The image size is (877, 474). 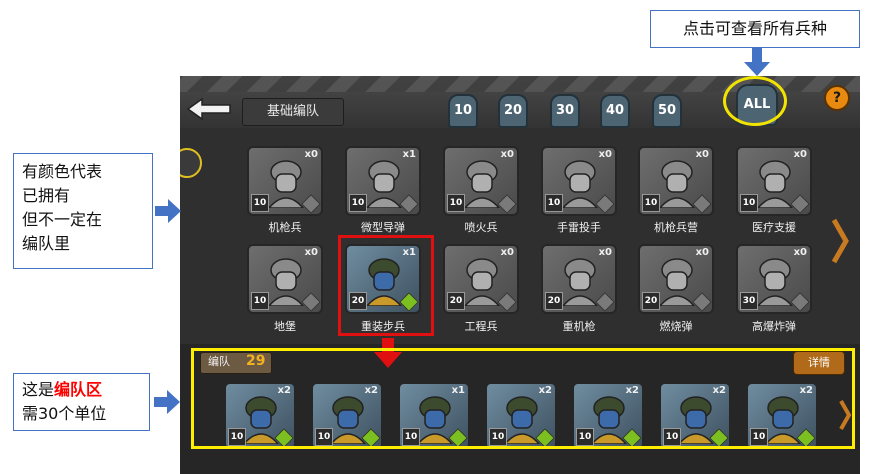 What do you see at coordinates (62, 171) in the screenshot?
I see `annotation-line: 有颜色代表` at bounding box center [62, 171].